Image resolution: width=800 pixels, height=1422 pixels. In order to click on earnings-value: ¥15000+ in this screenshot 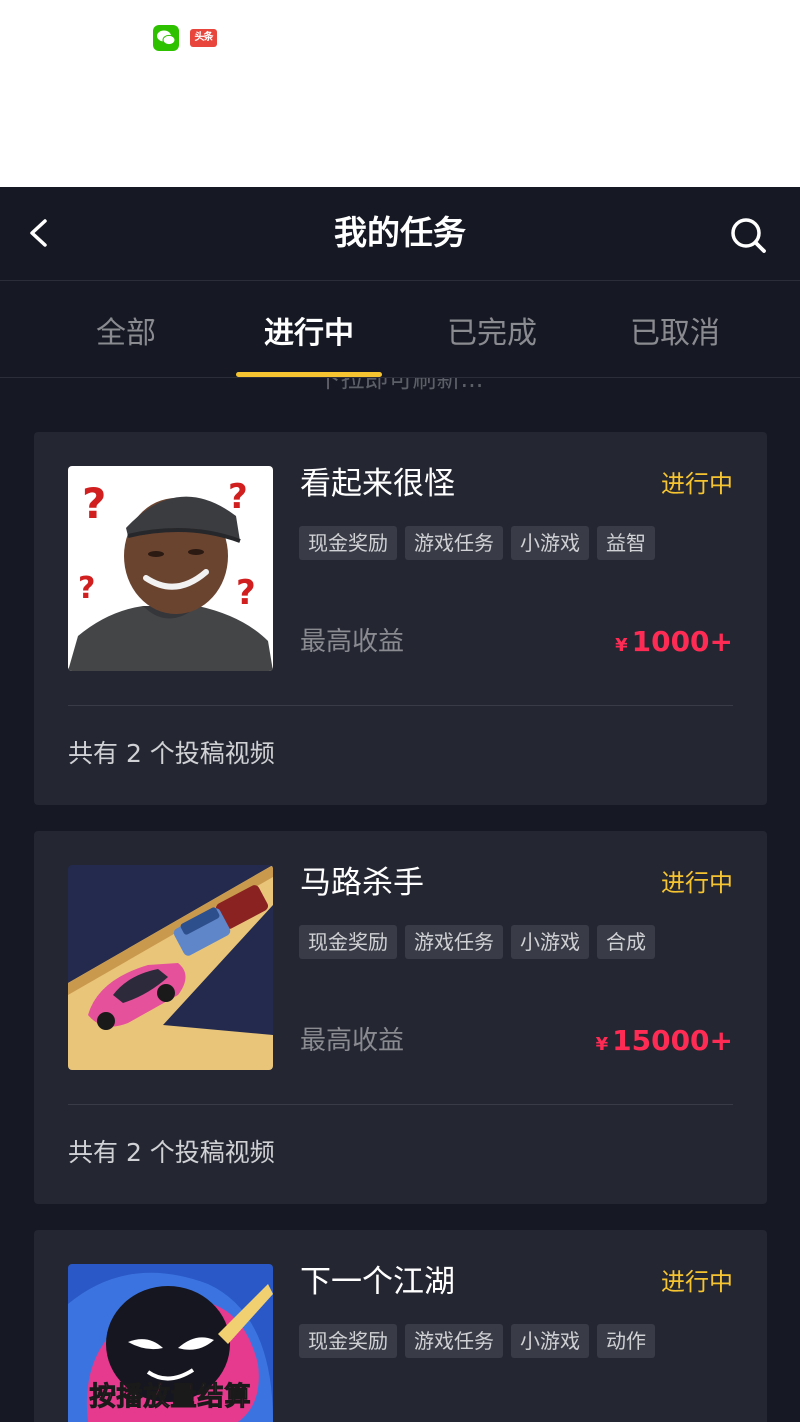, I will do `click(664, 1041)`.